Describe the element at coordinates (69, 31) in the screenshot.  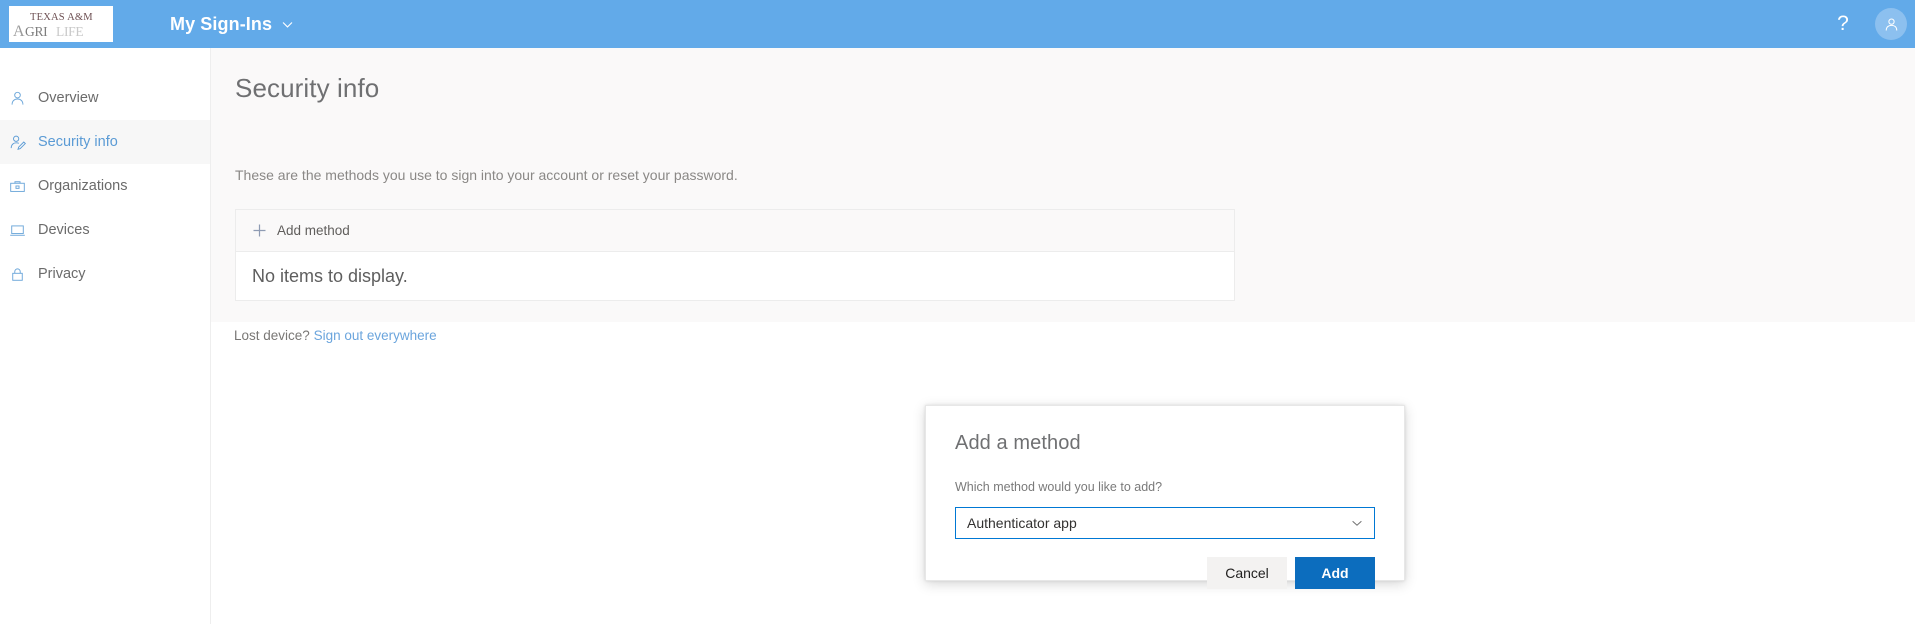
I see `svg-text: LIFE` at that location.